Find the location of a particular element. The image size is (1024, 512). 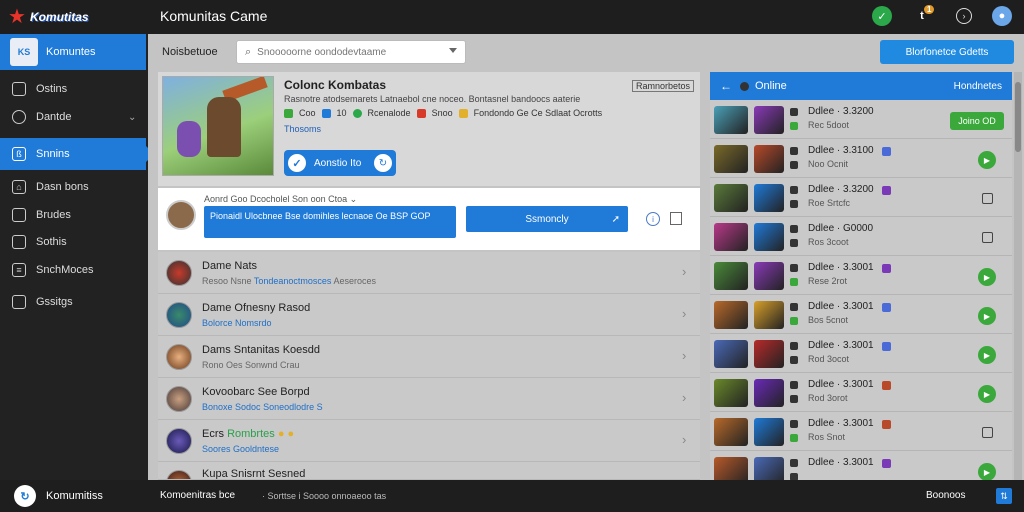

sync-icon: ↻ is located at coordinates (383, 163).